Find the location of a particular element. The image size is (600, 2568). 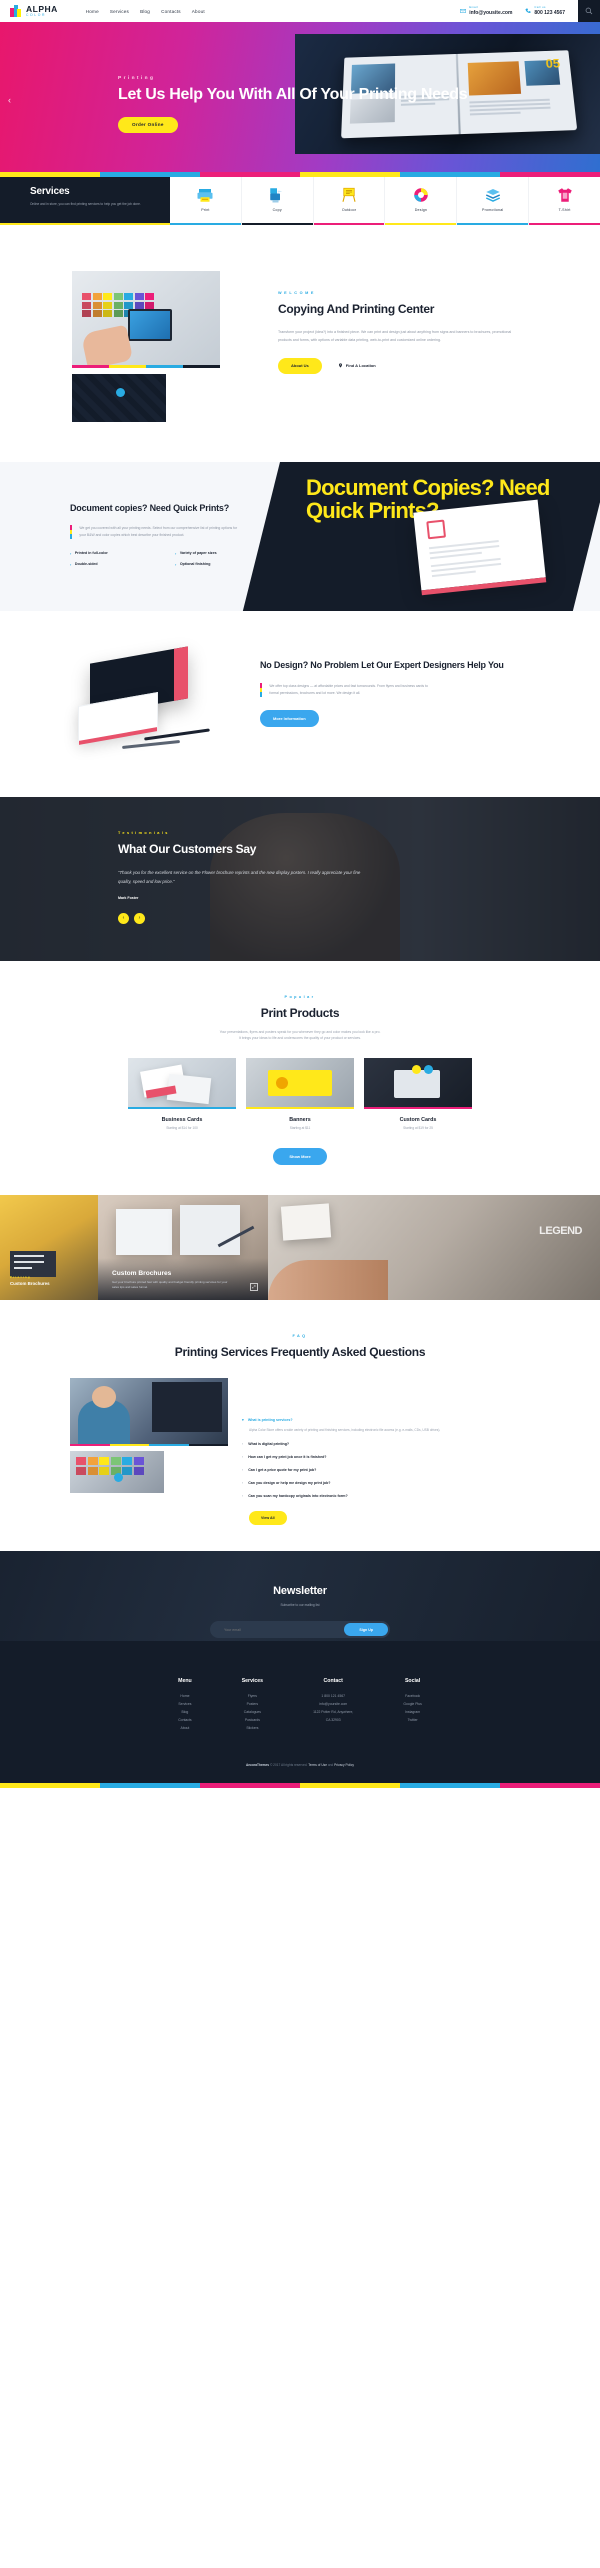

nav-item-contacts: Contacts is located at coordinates (171, 11).